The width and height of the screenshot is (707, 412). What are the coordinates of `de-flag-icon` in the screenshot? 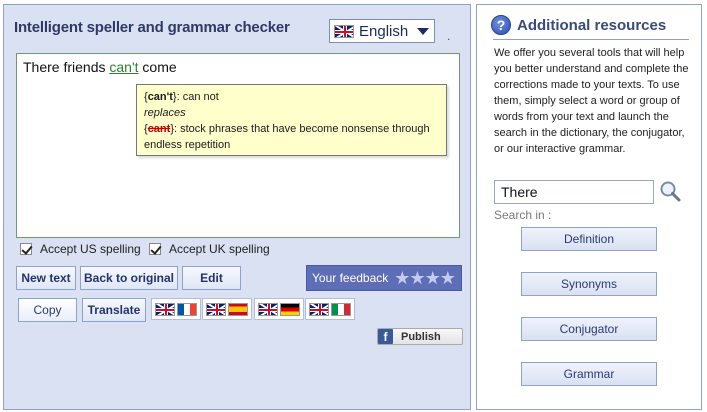 It's located at (290, 309).